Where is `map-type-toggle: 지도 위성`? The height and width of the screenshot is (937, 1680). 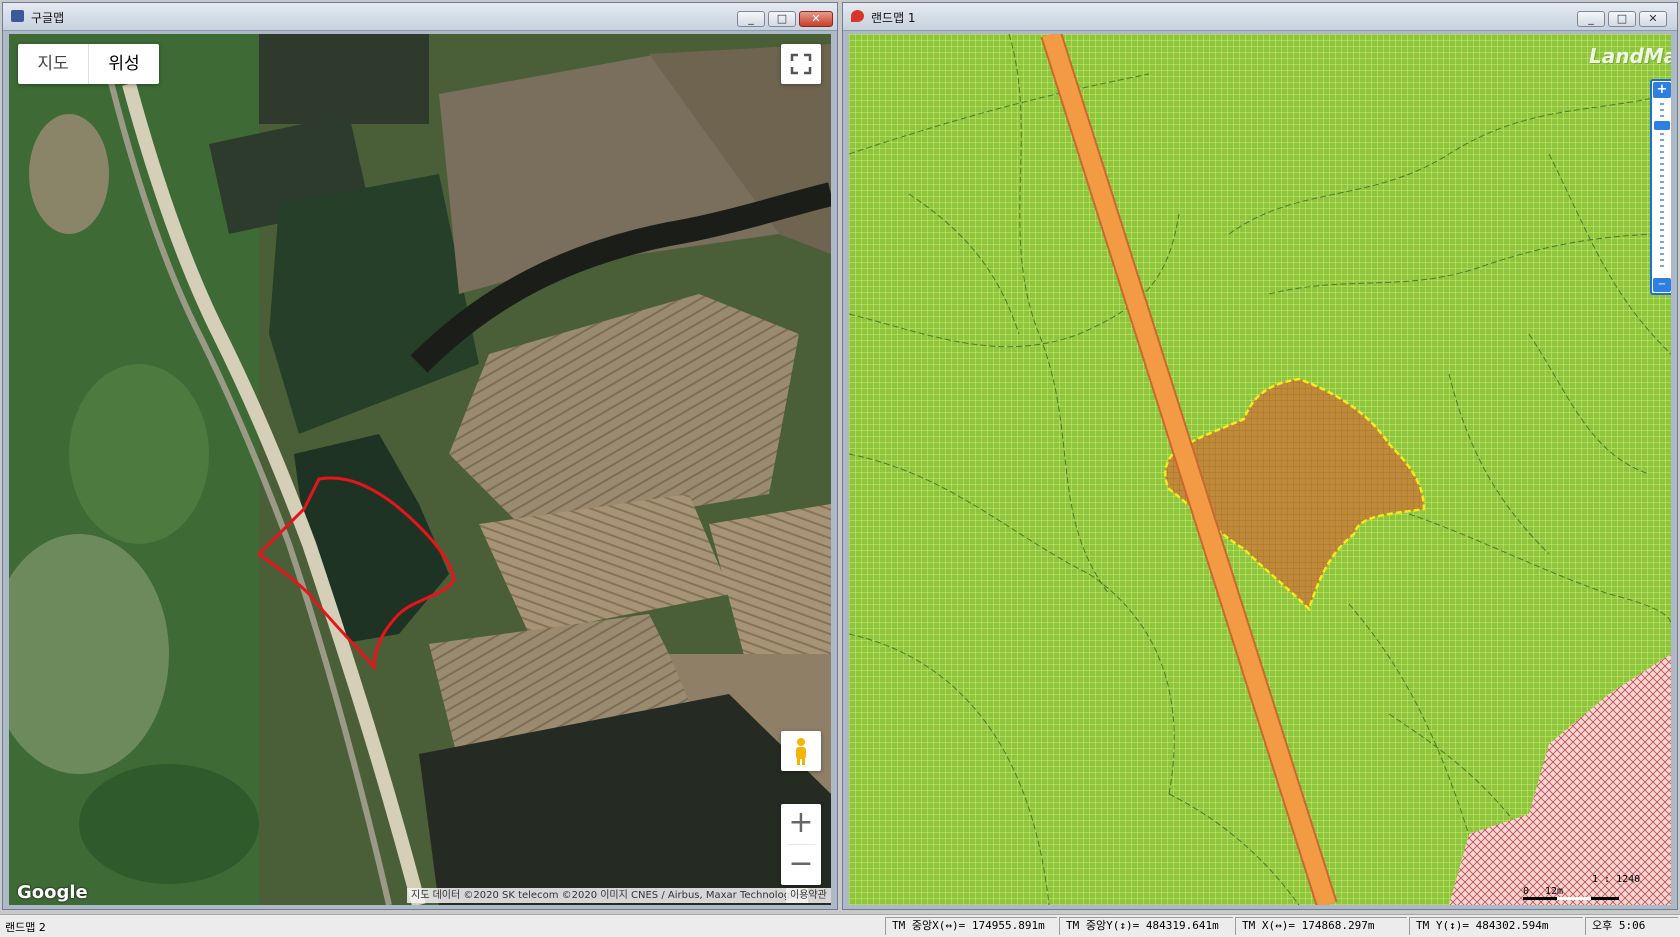 map-type-toggle: 지도 위성 is located at coordinates (88, 64).